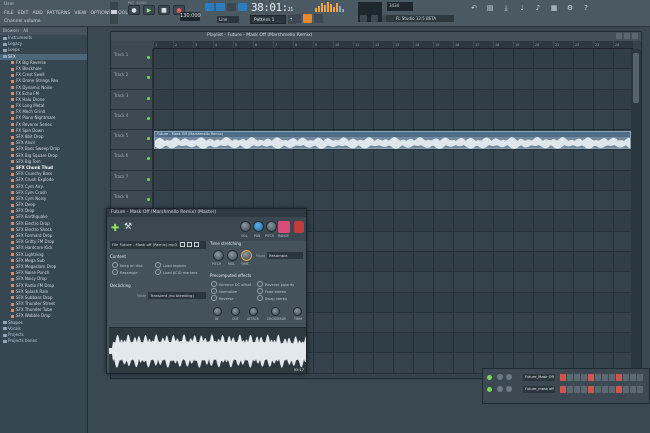 Image resolution: width=650 pixels, height=433 pixels. What do you see at coordinates (318, 18) in the screenshot?
I see `blend-notes-icon` at bounding box center [318, 18].